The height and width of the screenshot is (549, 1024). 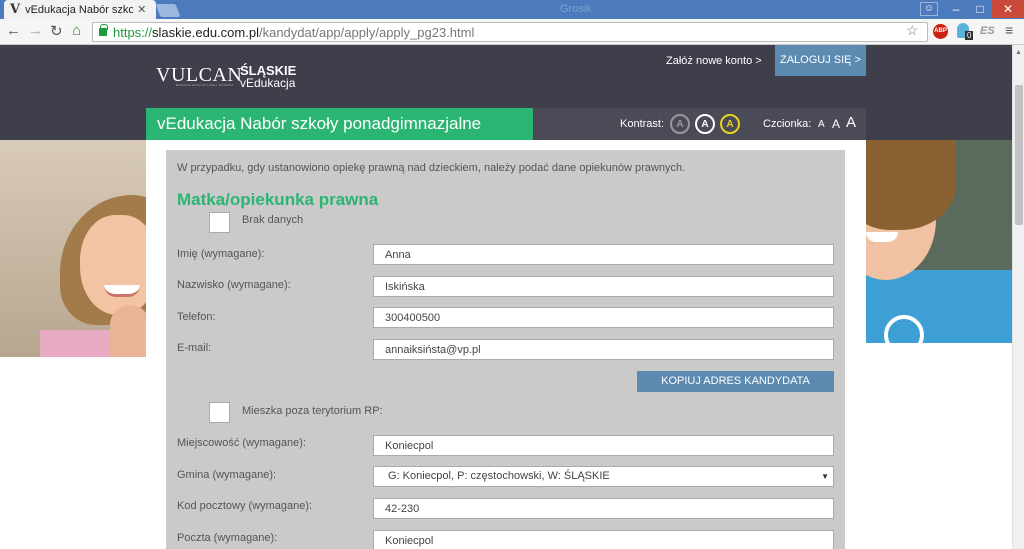 What do you see at coordinates (1019, 155) in the screenshot?
I see `scrollbar-thumb` at bounding box center [1019, 155].